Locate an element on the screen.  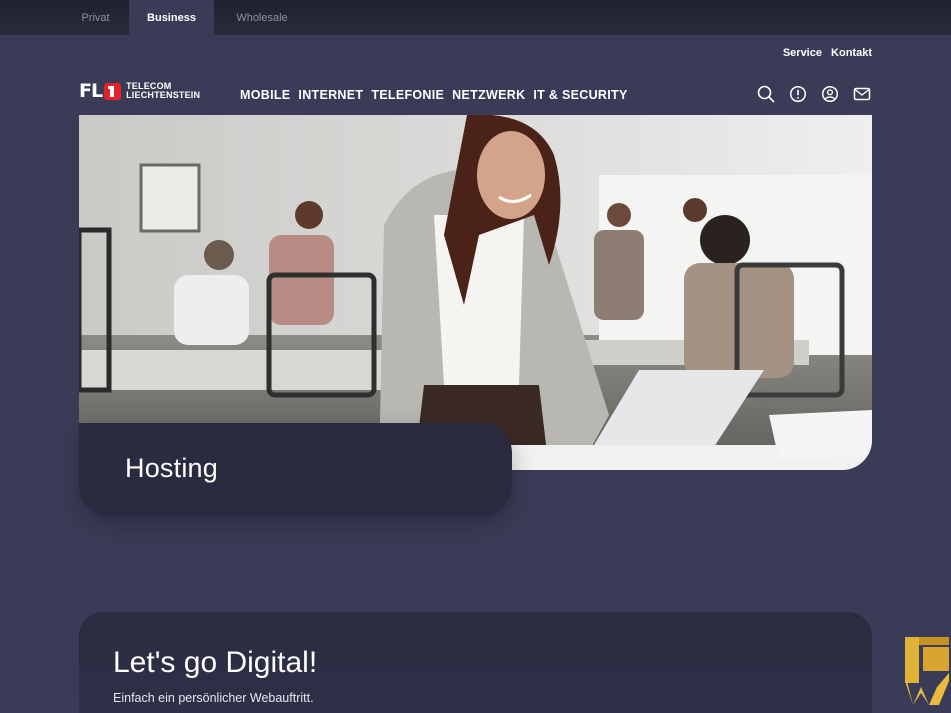
user-icon is located at coordinates (830, 94).